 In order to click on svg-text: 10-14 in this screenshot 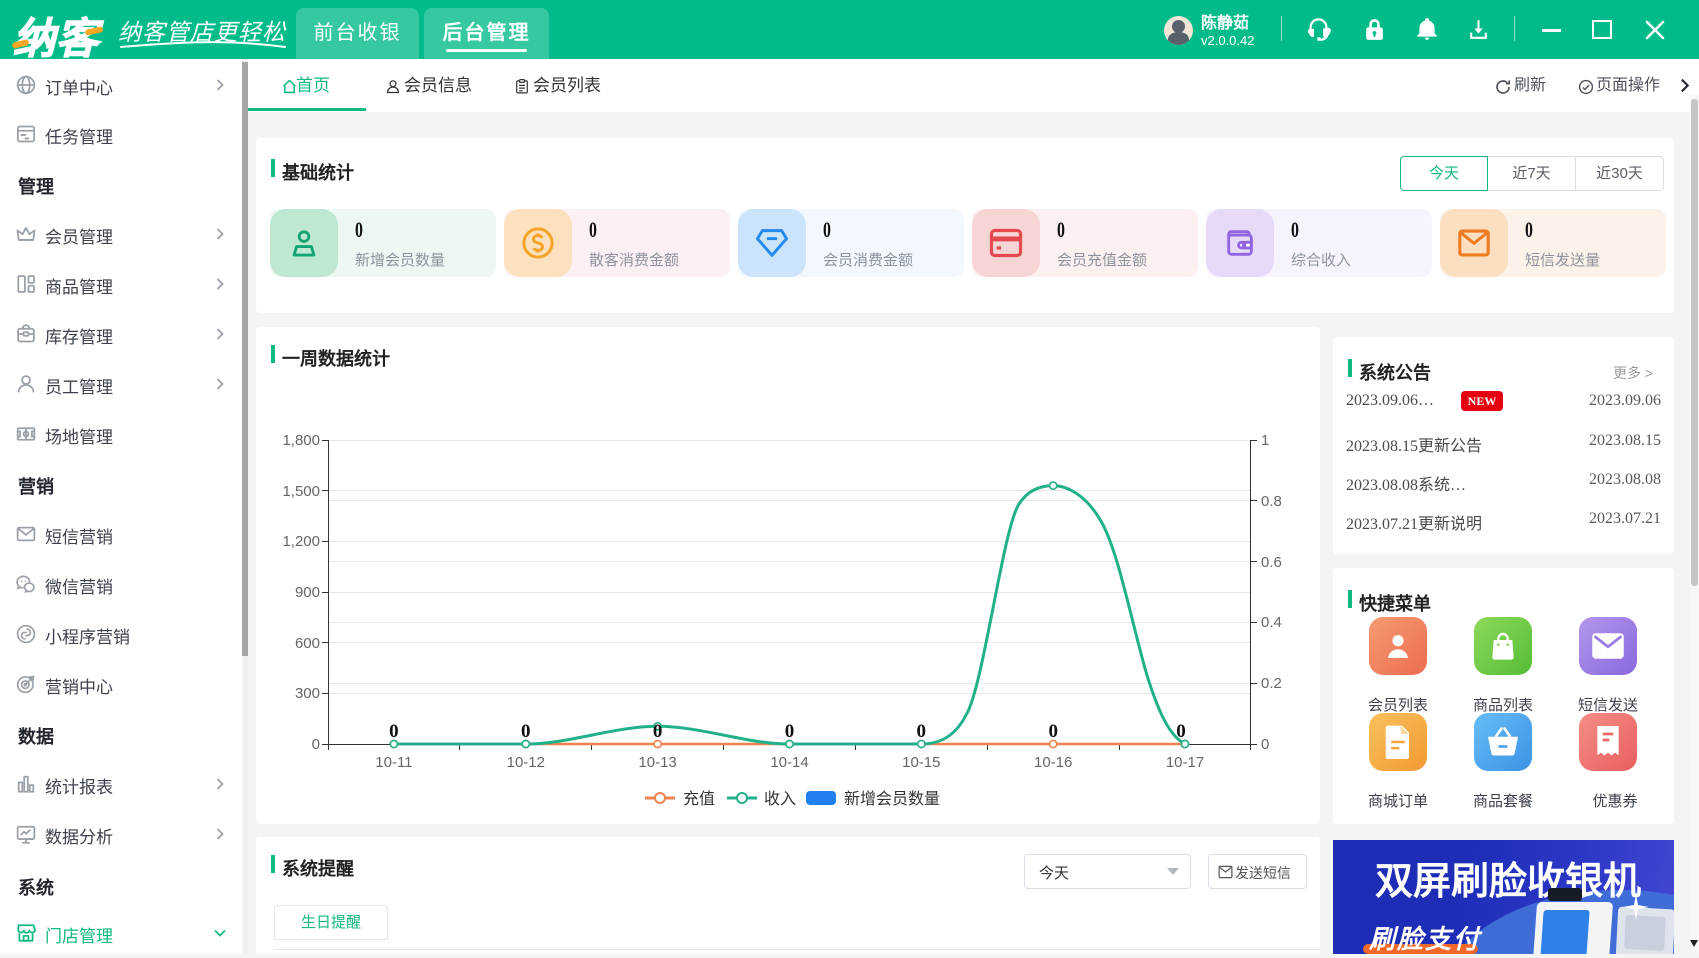, I will do `click(789, 762)`.